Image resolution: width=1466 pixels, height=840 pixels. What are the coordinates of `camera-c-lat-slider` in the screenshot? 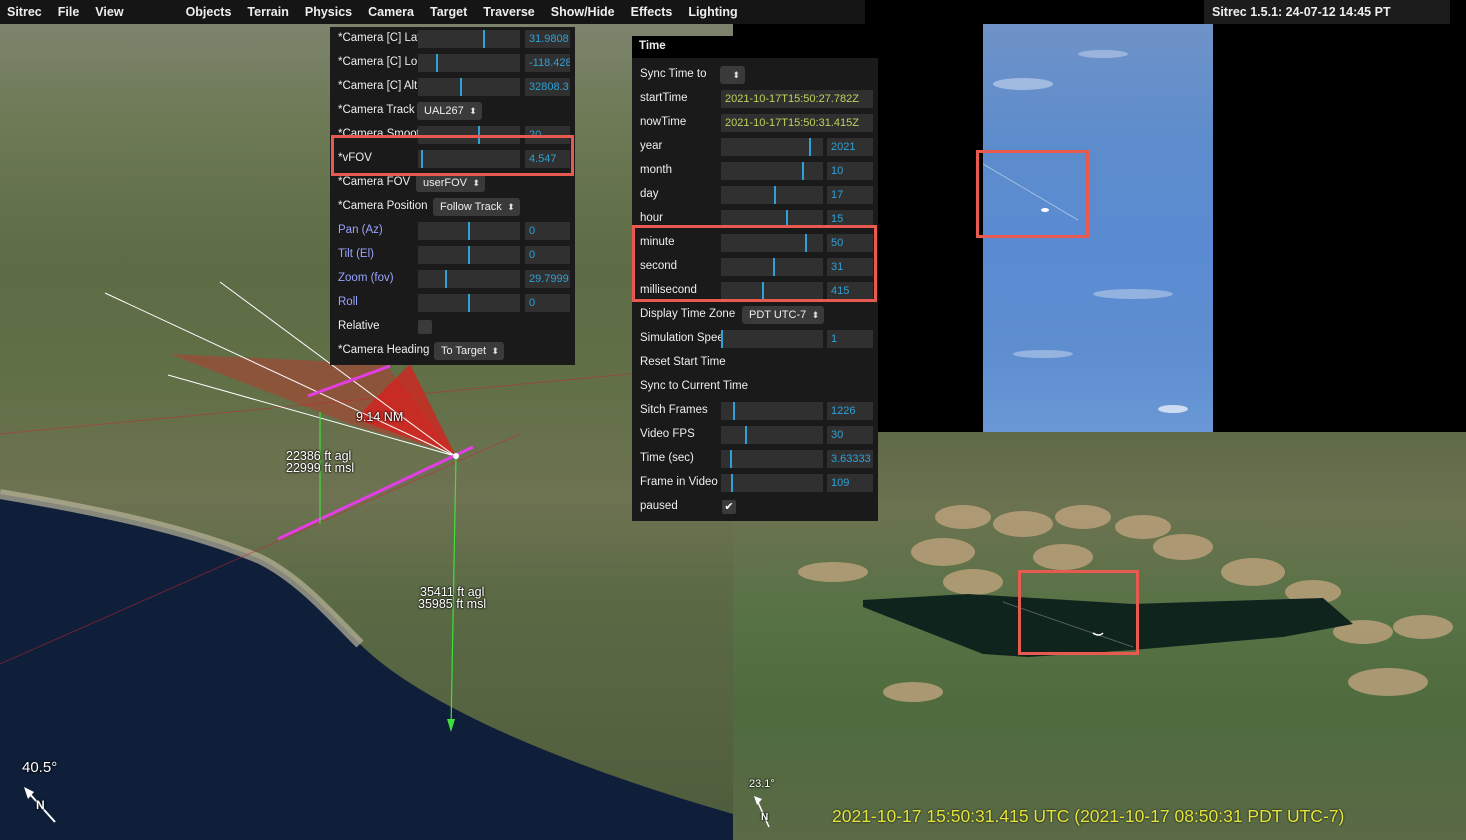 It's located at (469, 39).